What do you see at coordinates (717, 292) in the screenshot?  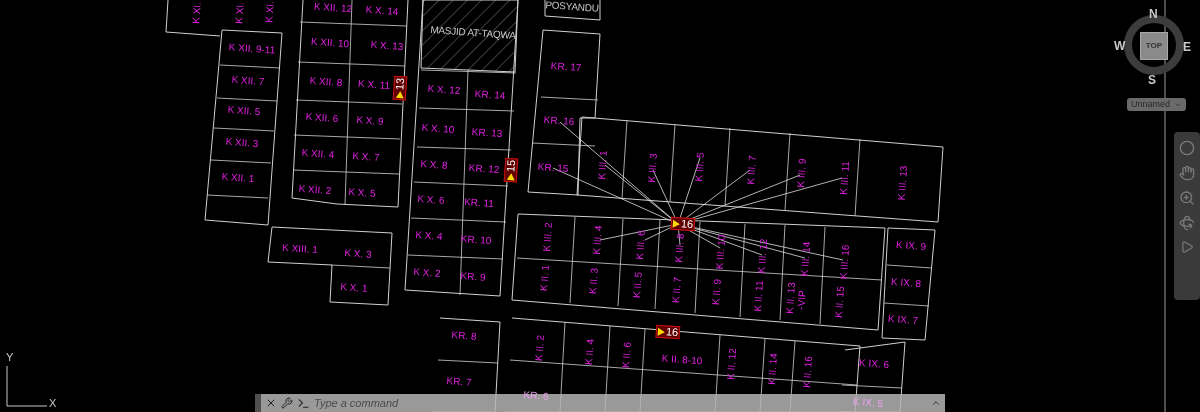 I see `plot-label: K II. 9` at bounding box center [717, 292].